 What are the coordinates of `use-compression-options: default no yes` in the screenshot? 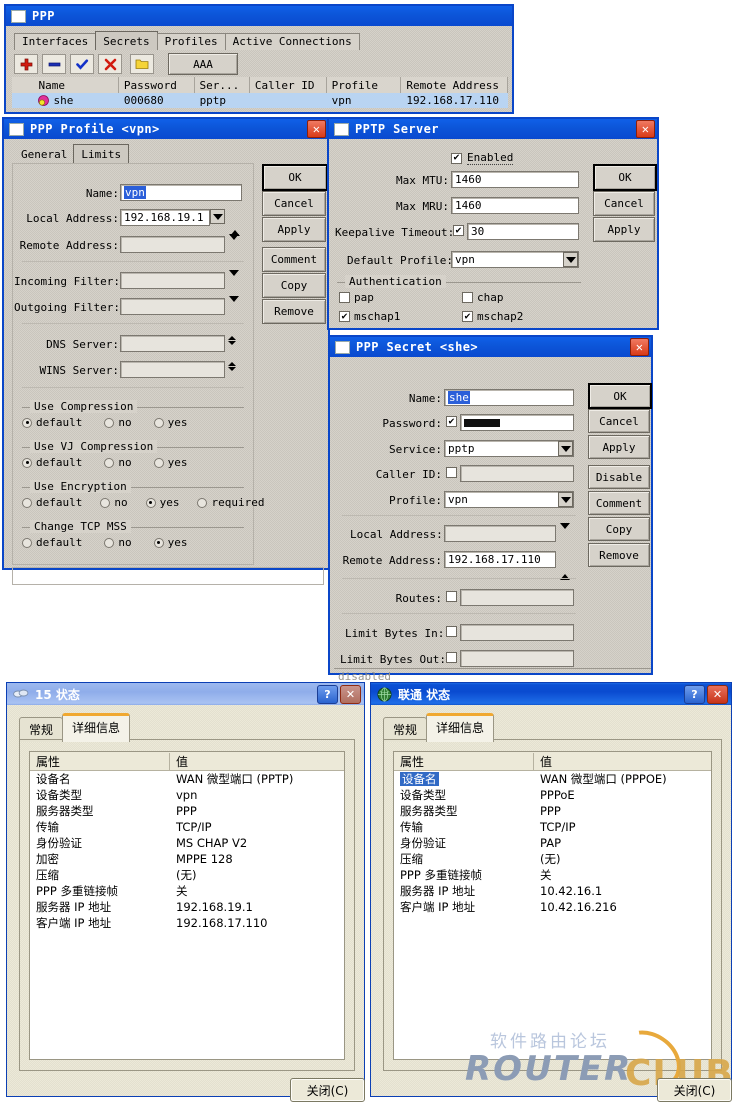 It's located at (104, 422).